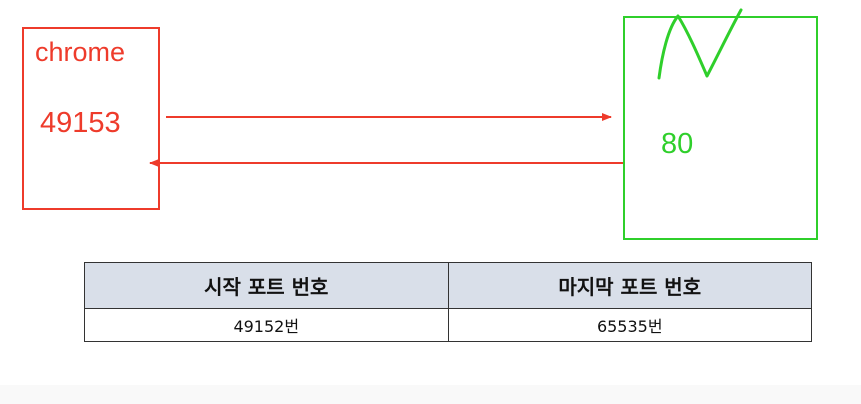 The height and width of the screenshot is (404, 861). I want to click on end-port-header: 마지막 포트 번호, so click(629, 285).